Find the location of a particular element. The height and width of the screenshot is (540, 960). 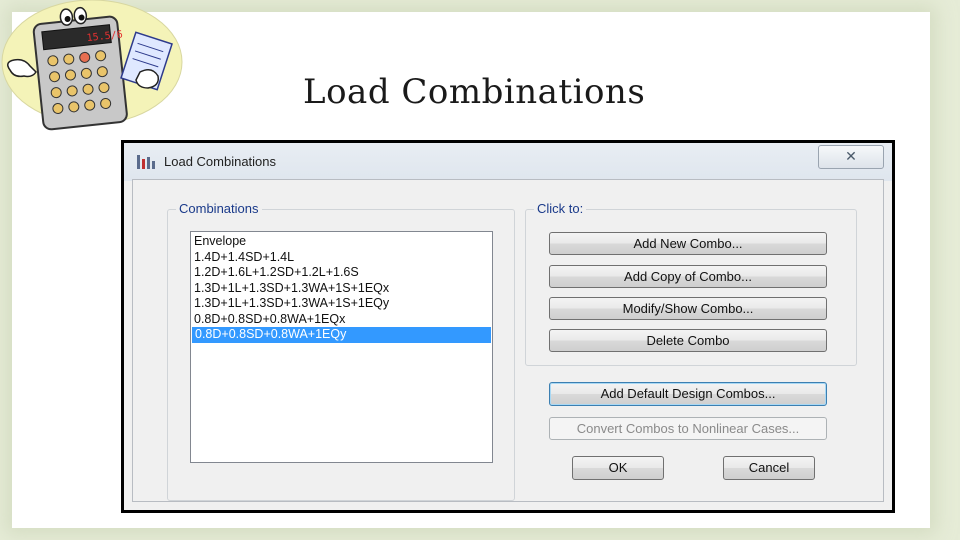

ok-button: OK is located at coordinates (618, 468).